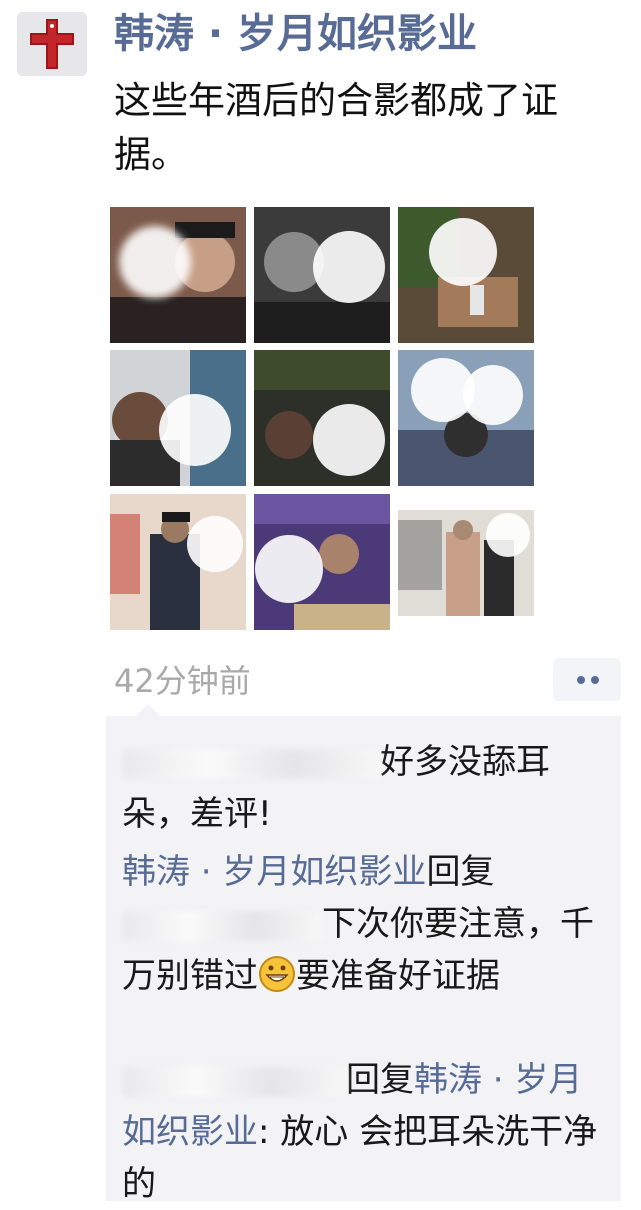 This screenshot has height=1210, width=641. I want to click on avatar, so click(52, 44).